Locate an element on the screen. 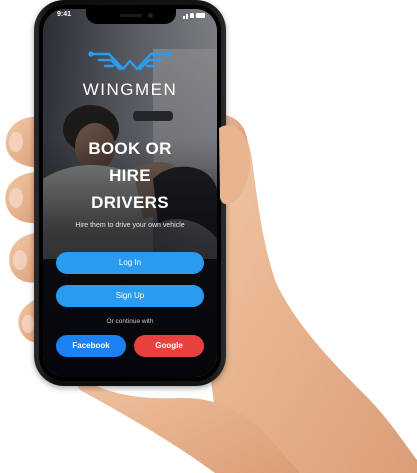 The width and height of the screenshot is (417, 473). status-time: 9:41 is located at coordinates (64, 14).